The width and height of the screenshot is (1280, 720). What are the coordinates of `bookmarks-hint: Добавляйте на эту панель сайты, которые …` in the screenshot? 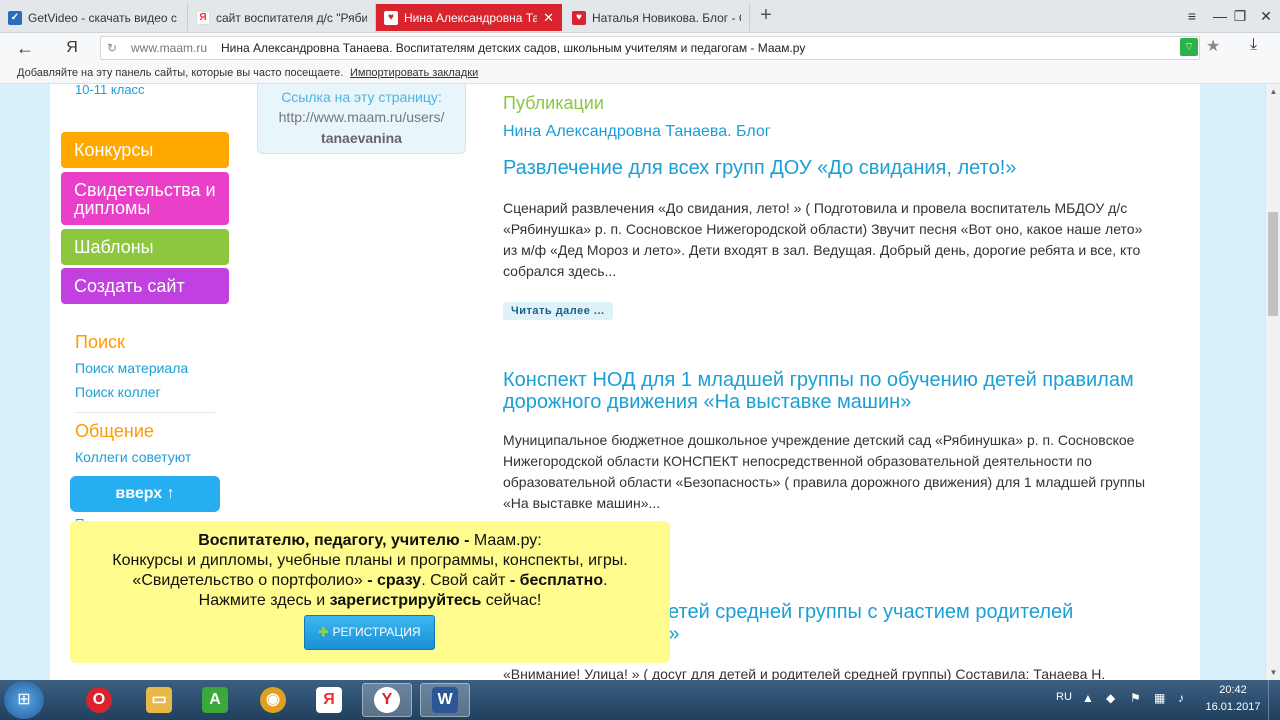 It's located at (180, 73).